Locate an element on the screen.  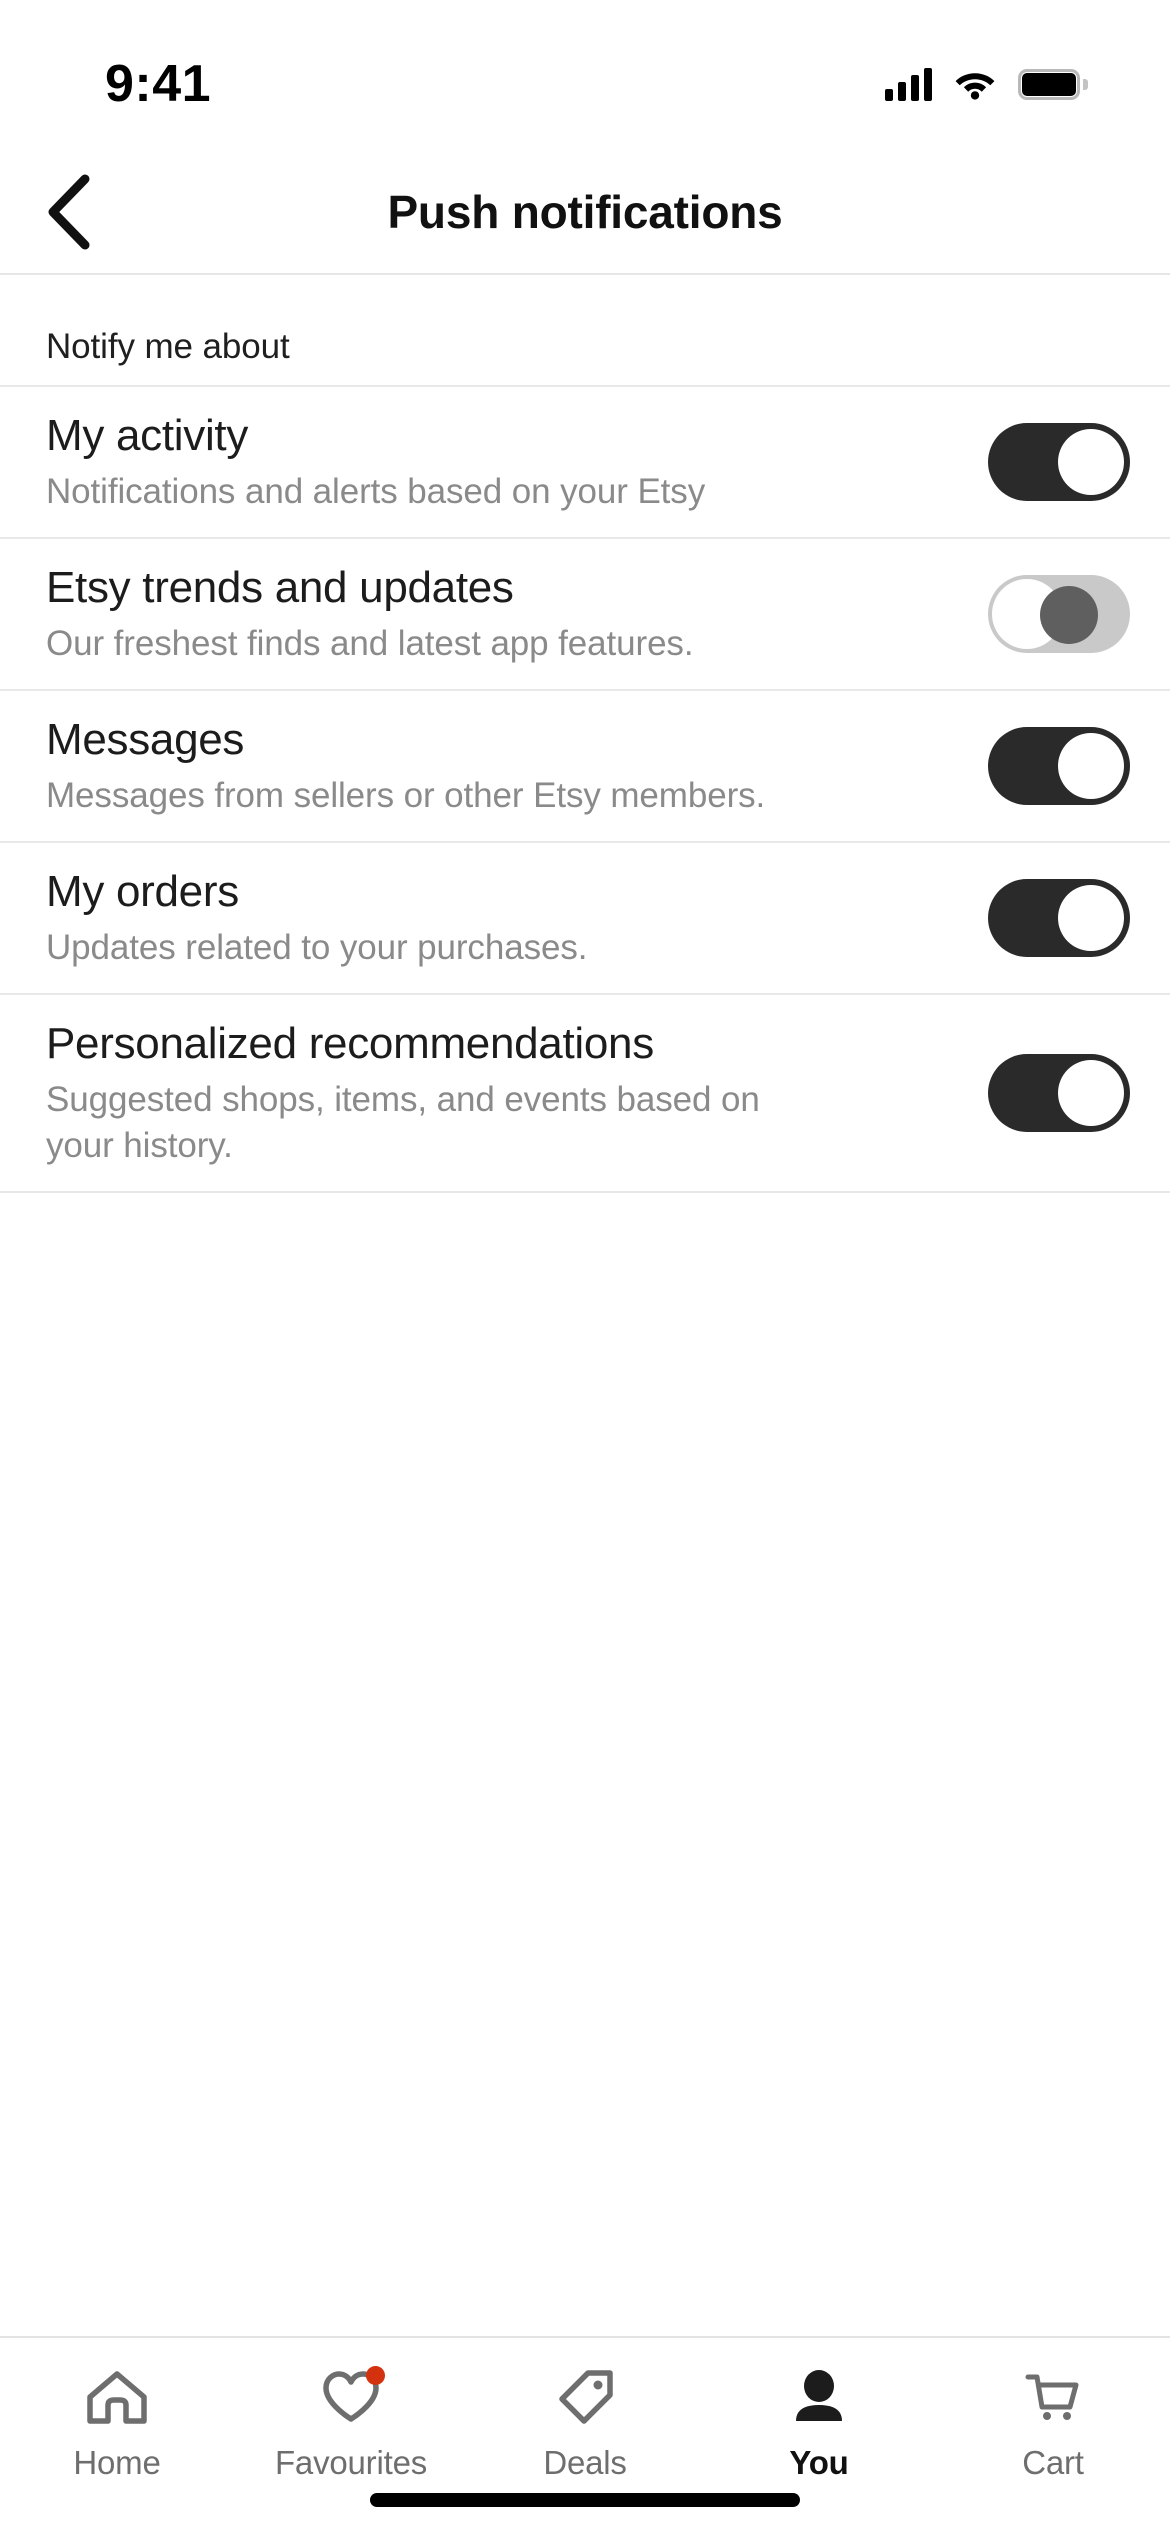
home-icon is located at coordinates (117, 2397).